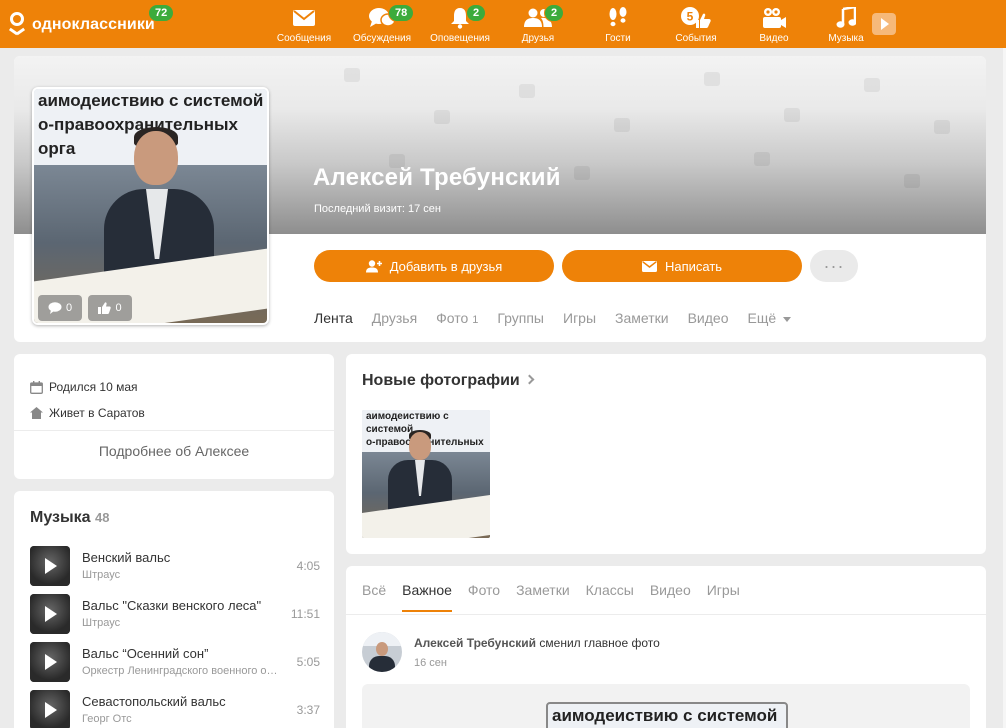 The image size is (1006, 728). I want to click on write-message-button: Написать, so click(682, 266).